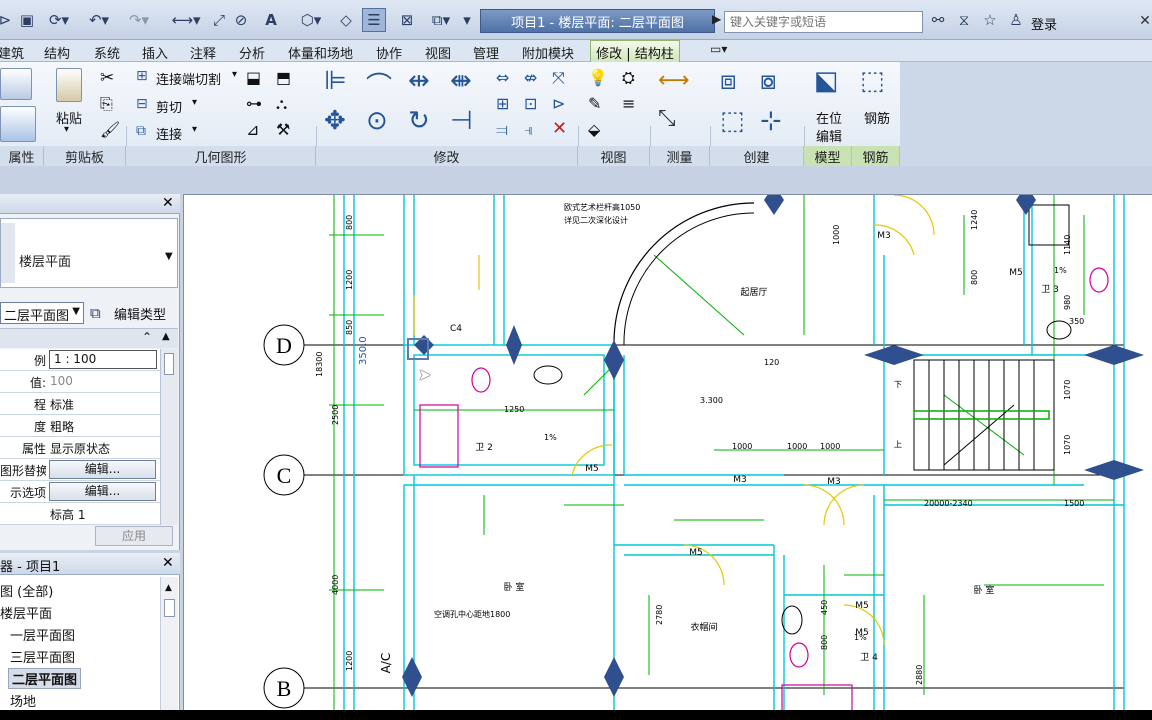 The width and height of the screenshot is (1152, 720). What do you see at coordinates (169, 106) in the screenshot?
I see `cut-geometry-label: 剪切` at bounding box center [169, 106].